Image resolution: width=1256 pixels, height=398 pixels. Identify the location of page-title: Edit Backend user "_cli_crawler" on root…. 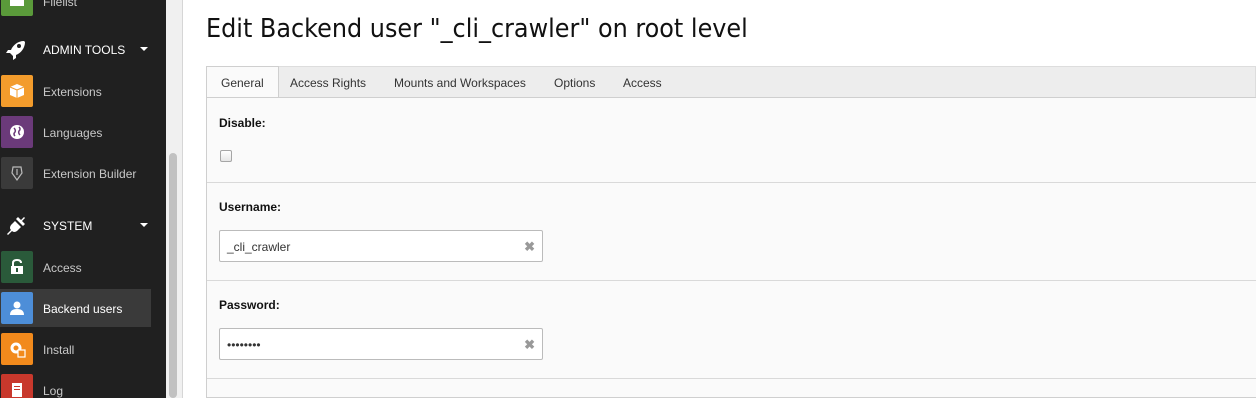
(477, 29).